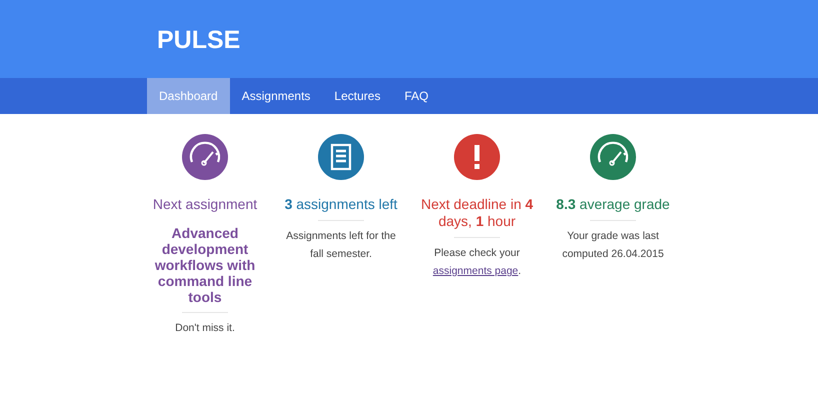 Image resolution: width=818 pixels, height=414 pixels. What do you see at coordinates (341, 245) in the screenshot?
I see `card-text: Assignments left for the fall semester.` at bounding box center [341, 245].